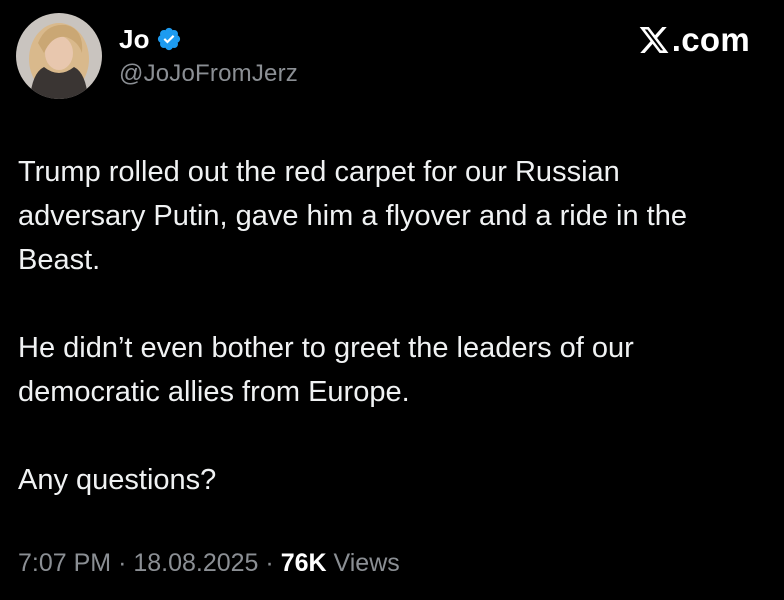 This screenshot has height=600, width=784. I want to click on verified-badge-icon, so click(168, 39).